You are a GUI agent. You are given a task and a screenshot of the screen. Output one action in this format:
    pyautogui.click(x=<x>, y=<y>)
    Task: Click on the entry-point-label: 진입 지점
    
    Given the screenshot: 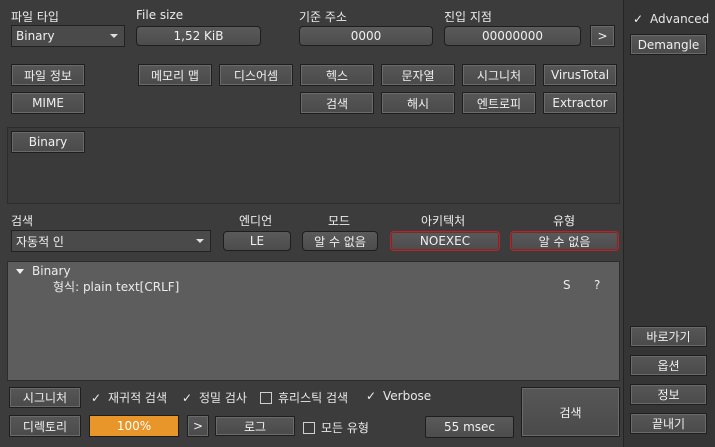 What is the action you would take?
    pyautogui.click(x=468, y=17)
    